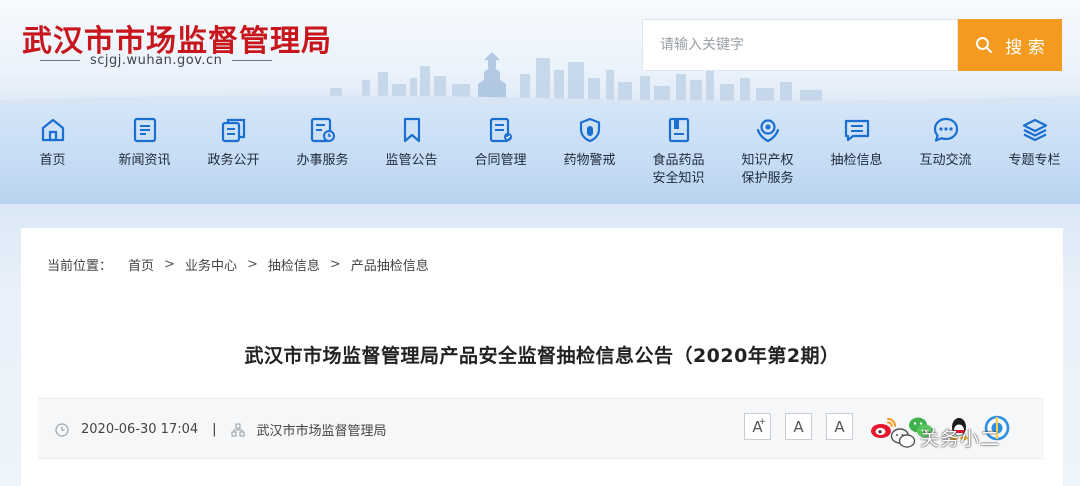 This screenshot has height=486, width=1080. I want to click on bookmark-icon, so click(411, 130).